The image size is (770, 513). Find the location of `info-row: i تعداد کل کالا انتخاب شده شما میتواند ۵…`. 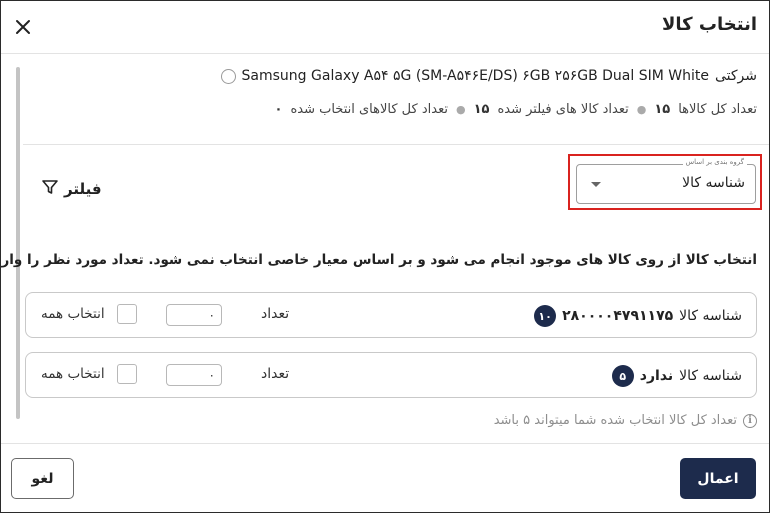

info-row: i تعداد کل کالا انتخاب شده شما میتواند ۵… is located at coordinates (625, 420).